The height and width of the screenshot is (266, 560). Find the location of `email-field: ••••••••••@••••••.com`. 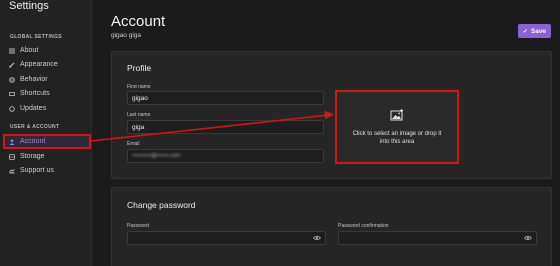

email-field: ••••••••••@••••••.com is located at coordinates (225, 156).